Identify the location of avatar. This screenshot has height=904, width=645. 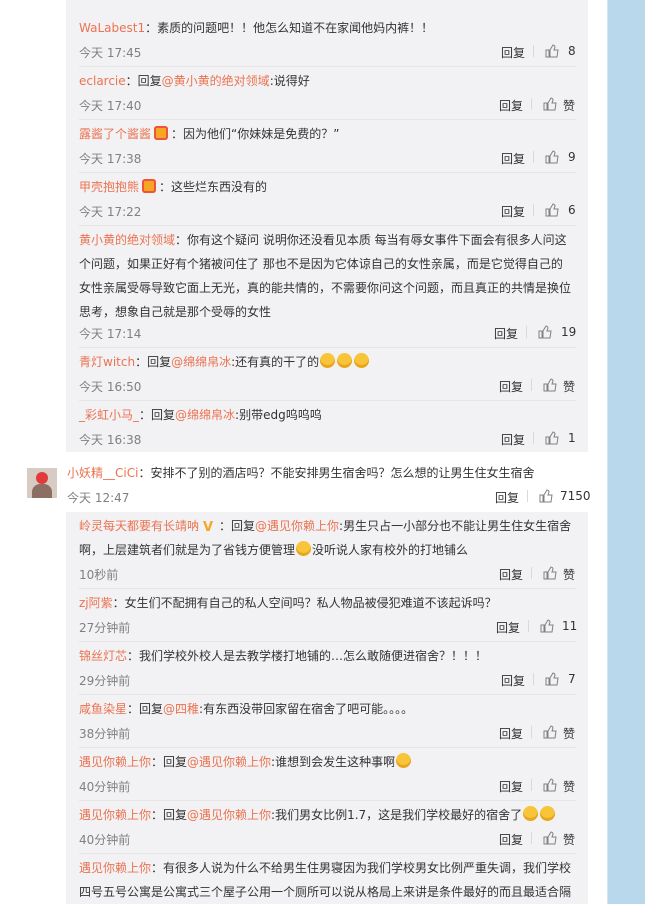
(42, 483).